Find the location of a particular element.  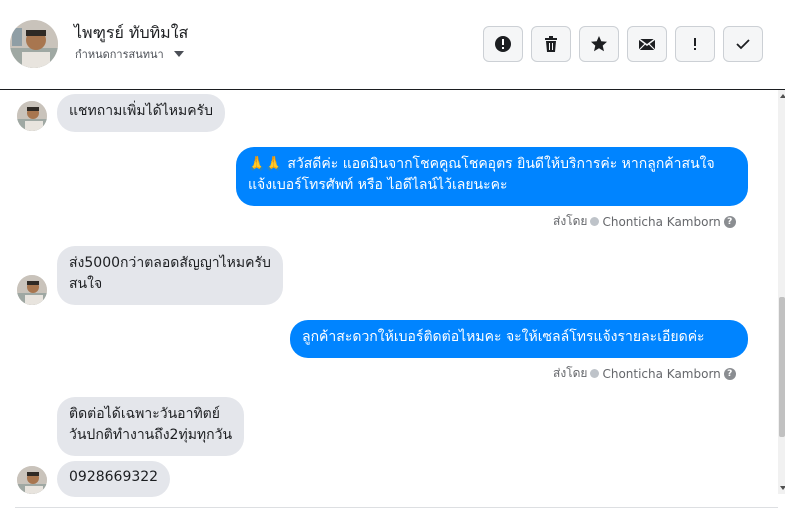

exclamation-icon is located at coordinates (695, 44).